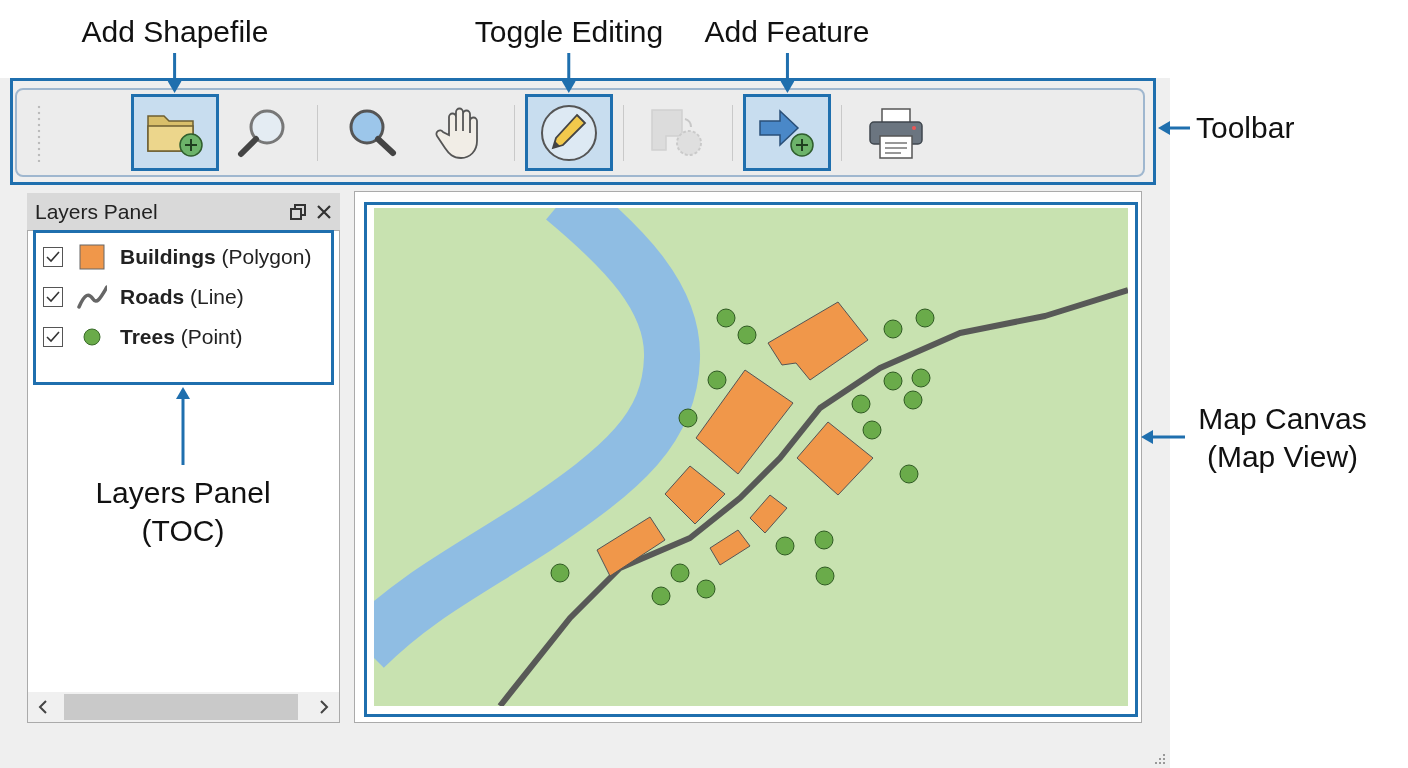 The width and height of the screenshot is (1408, 768). What do you see at coordinates (896, 132) in the screenshot?
I see `printer-icon` at bounding box center [896, 132].